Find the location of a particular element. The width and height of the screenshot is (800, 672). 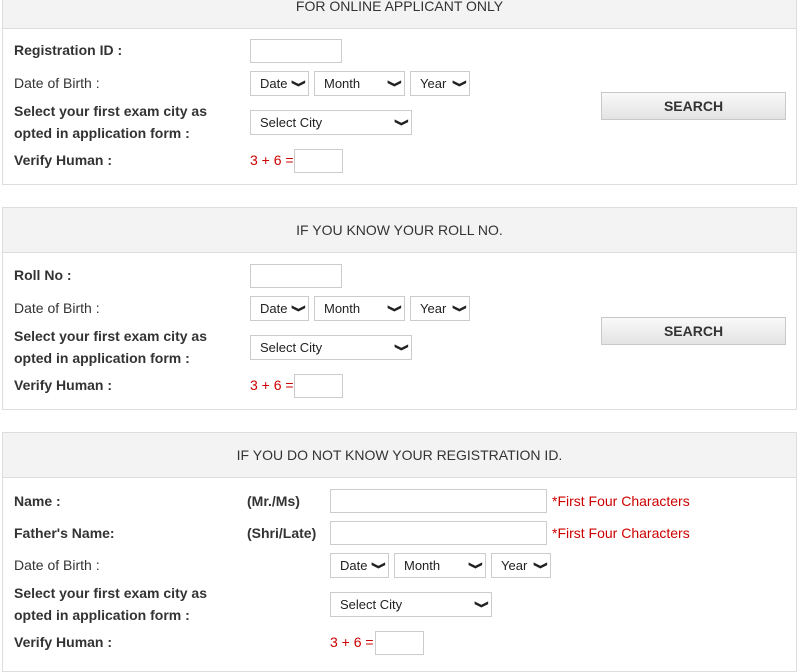

panel-heading: FOR ONLINE APPLICANT ONLY is located at coordinates (399, 14).